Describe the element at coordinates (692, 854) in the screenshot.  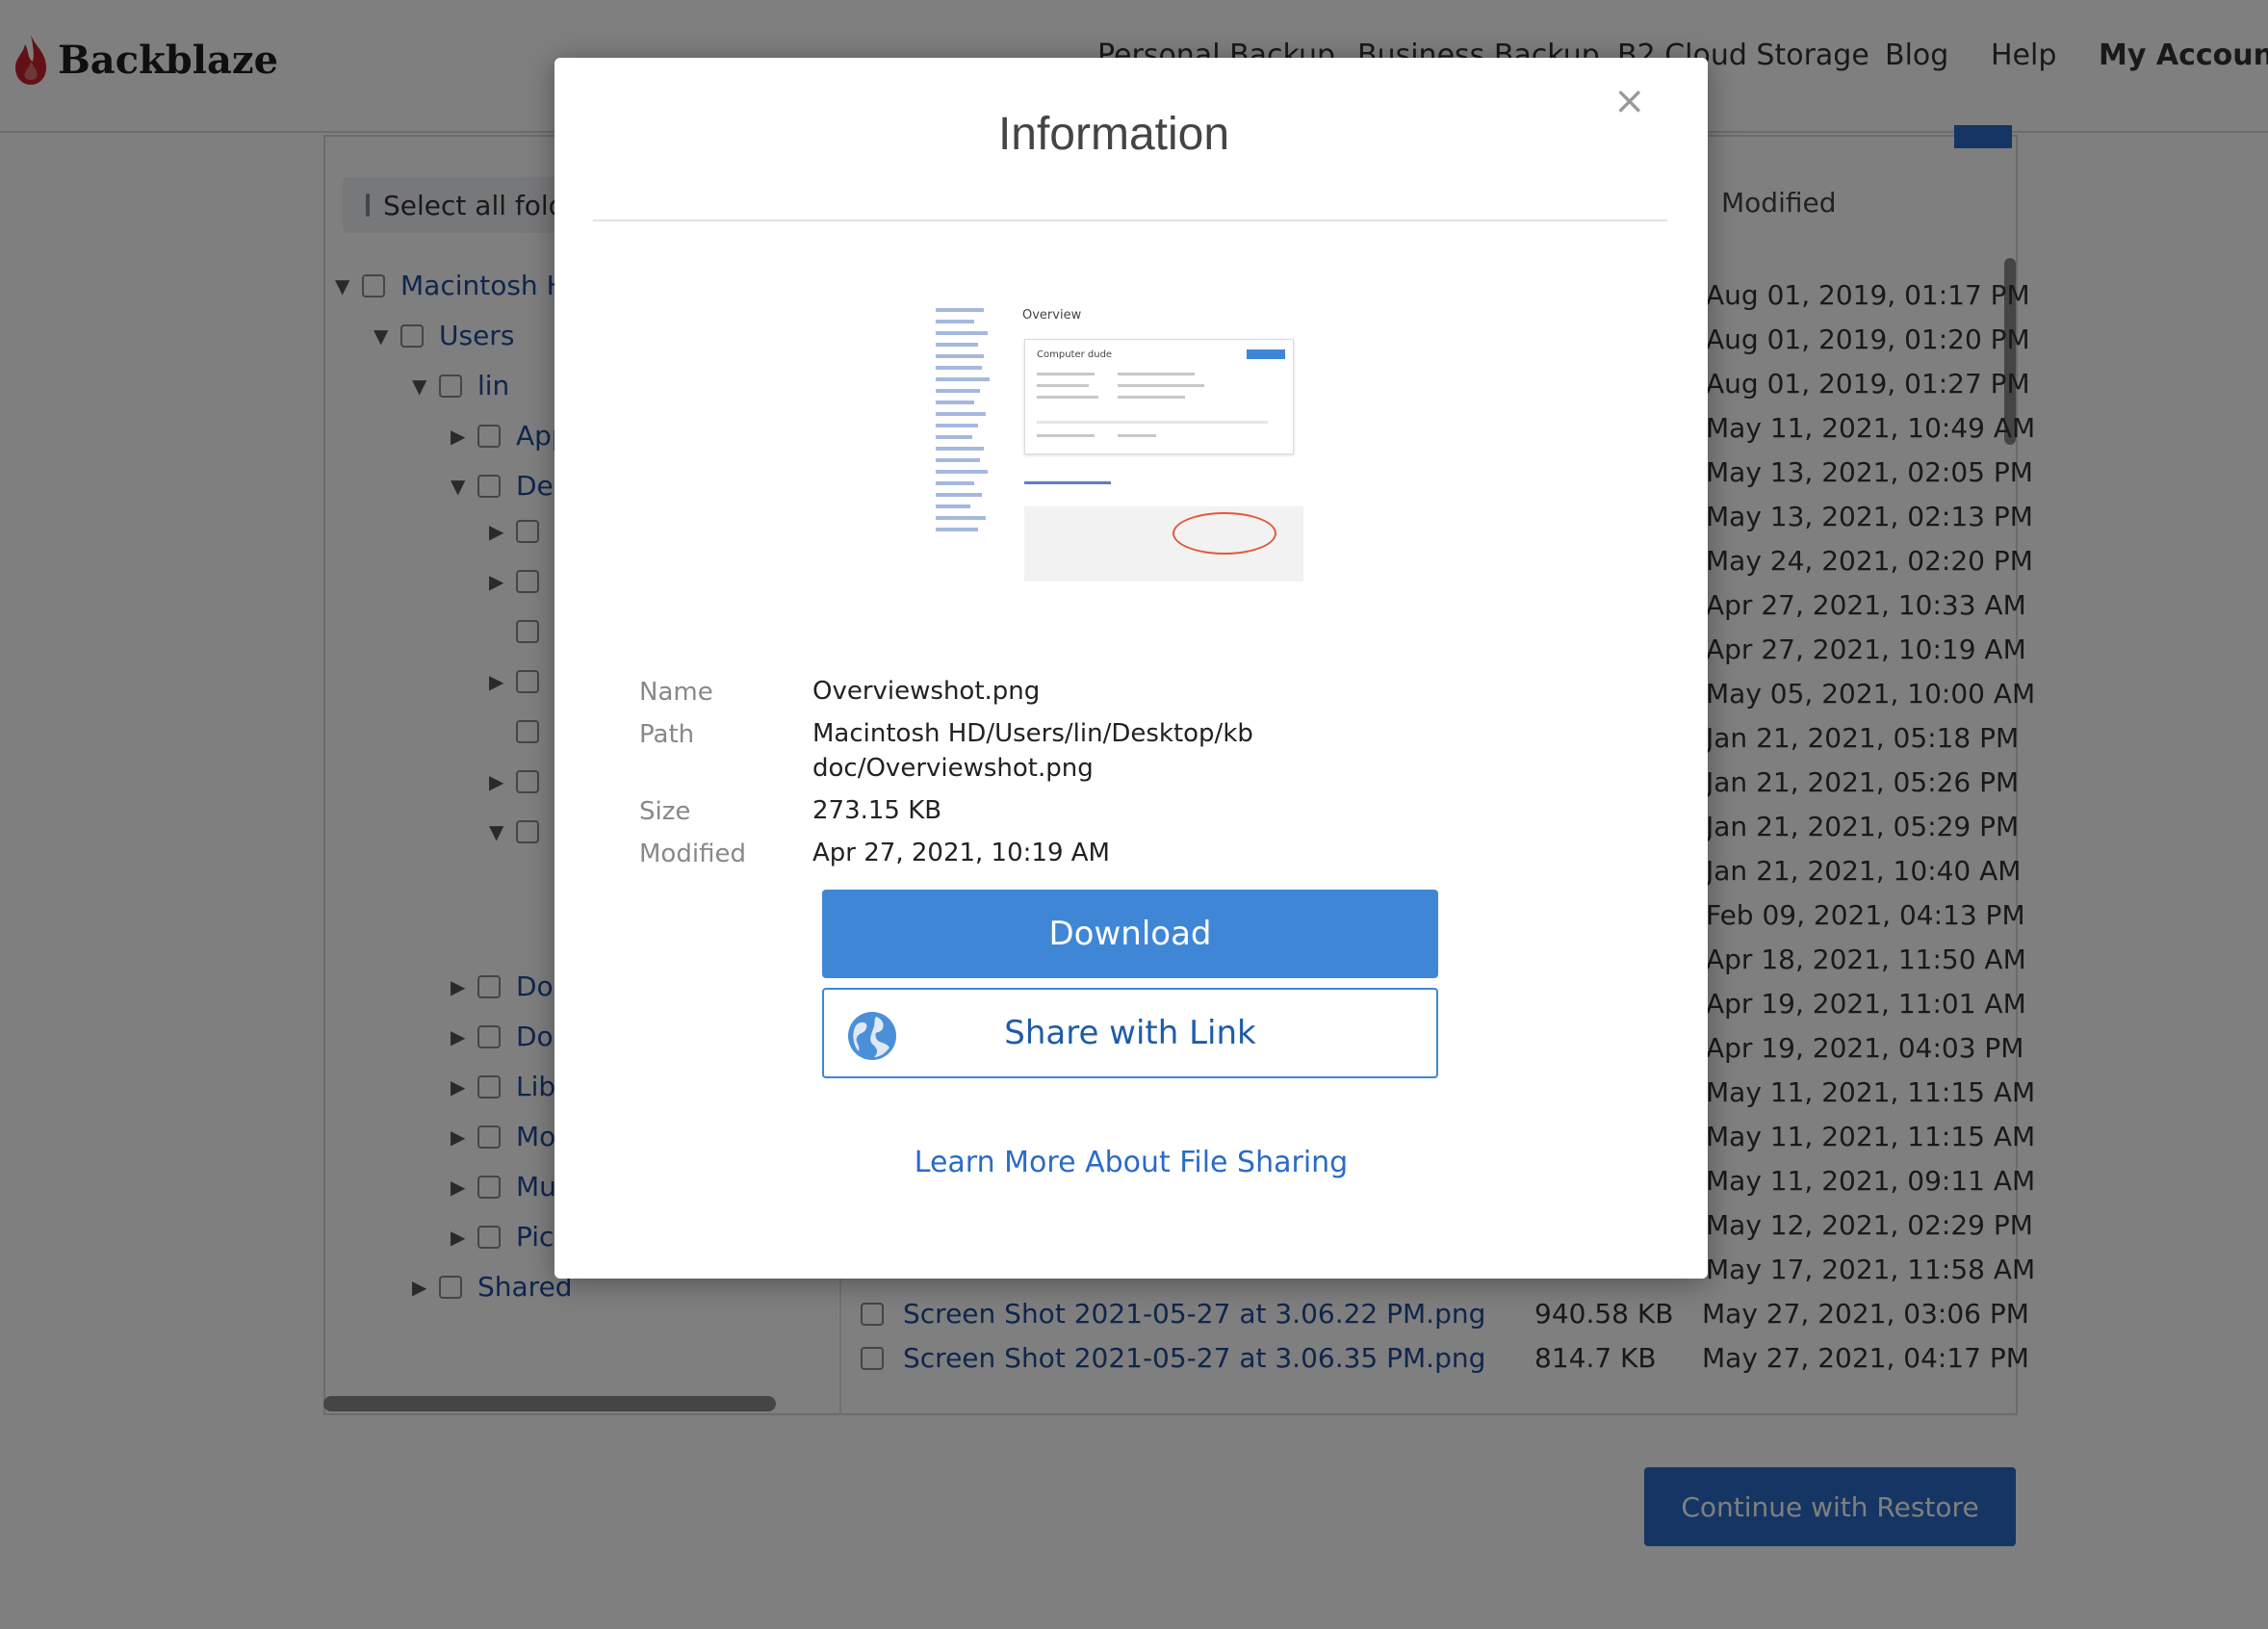
I see `modified-label: Modified` at that location.